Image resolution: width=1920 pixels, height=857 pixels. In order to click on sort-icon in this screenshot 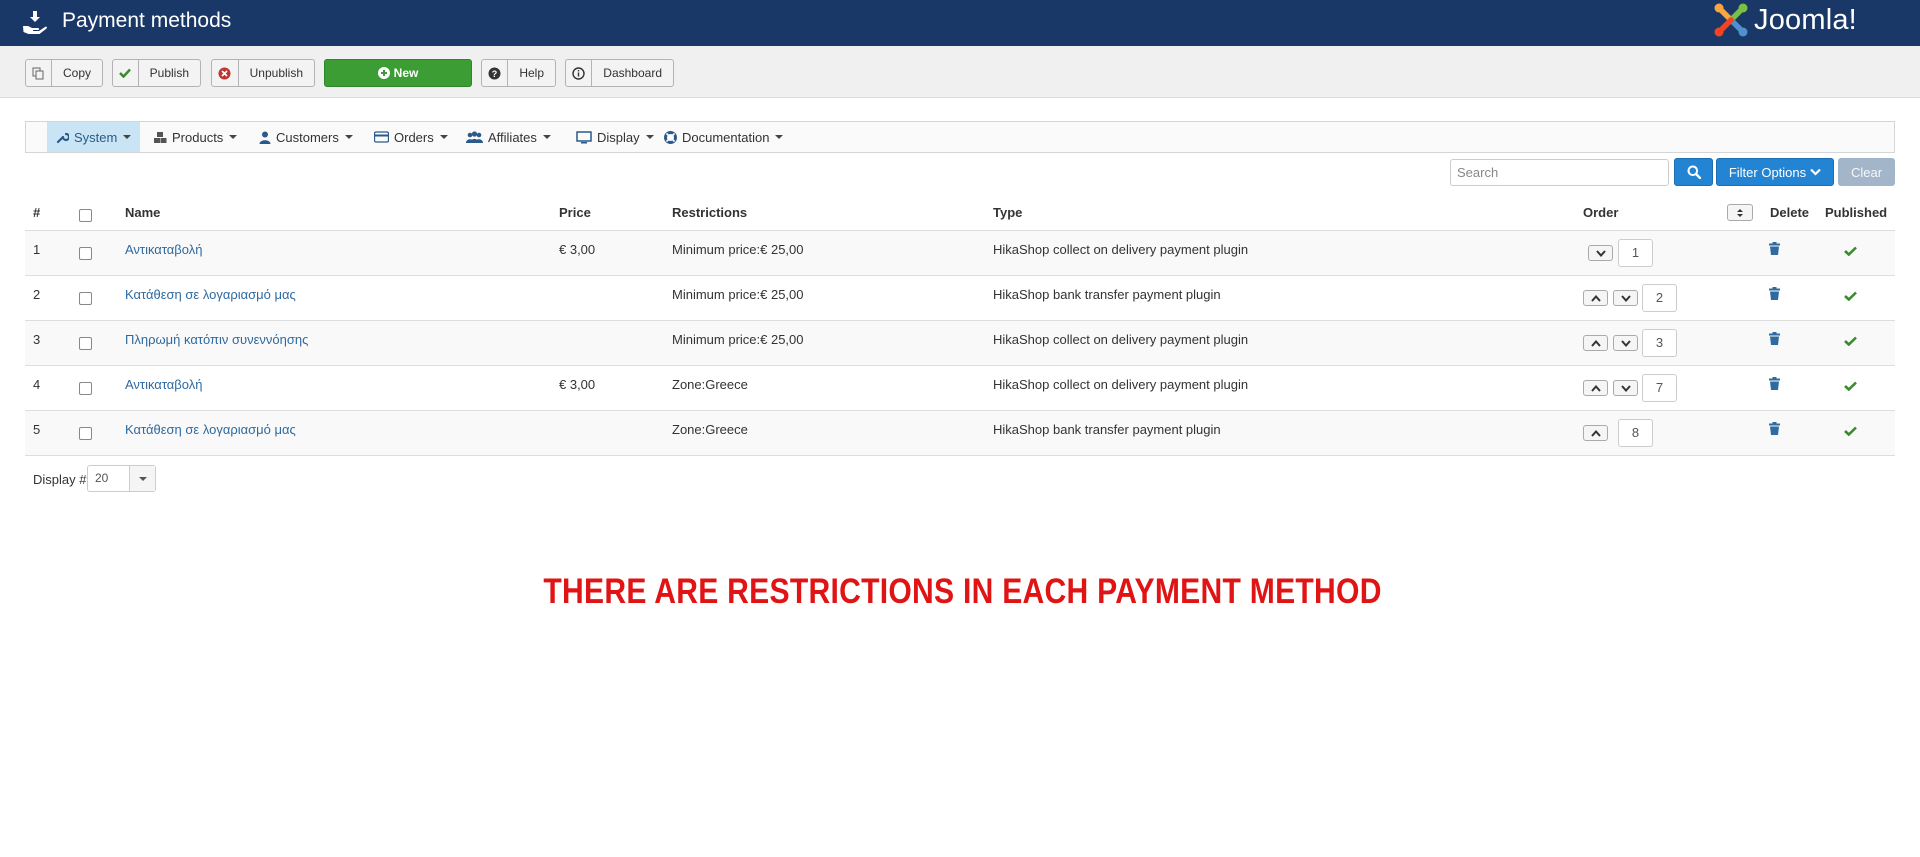, I will do `click(1740, 212)`.